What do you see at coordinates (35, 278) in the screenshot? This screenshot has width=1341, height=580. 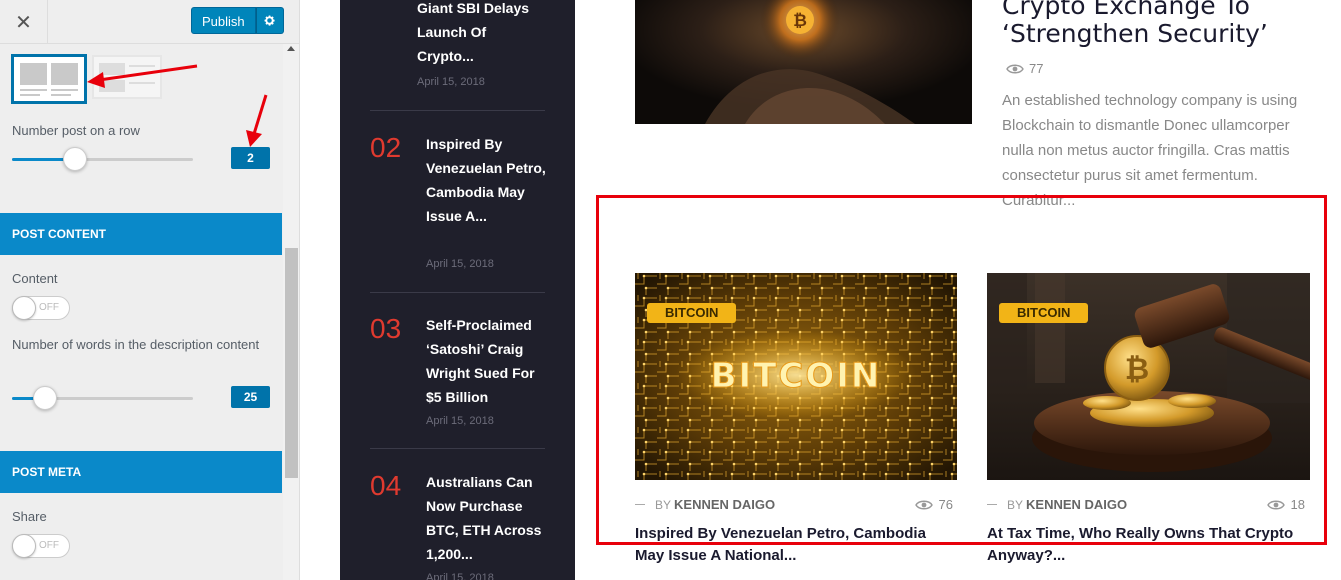 I see `content-label: Content` at bounding box center [35, 278].